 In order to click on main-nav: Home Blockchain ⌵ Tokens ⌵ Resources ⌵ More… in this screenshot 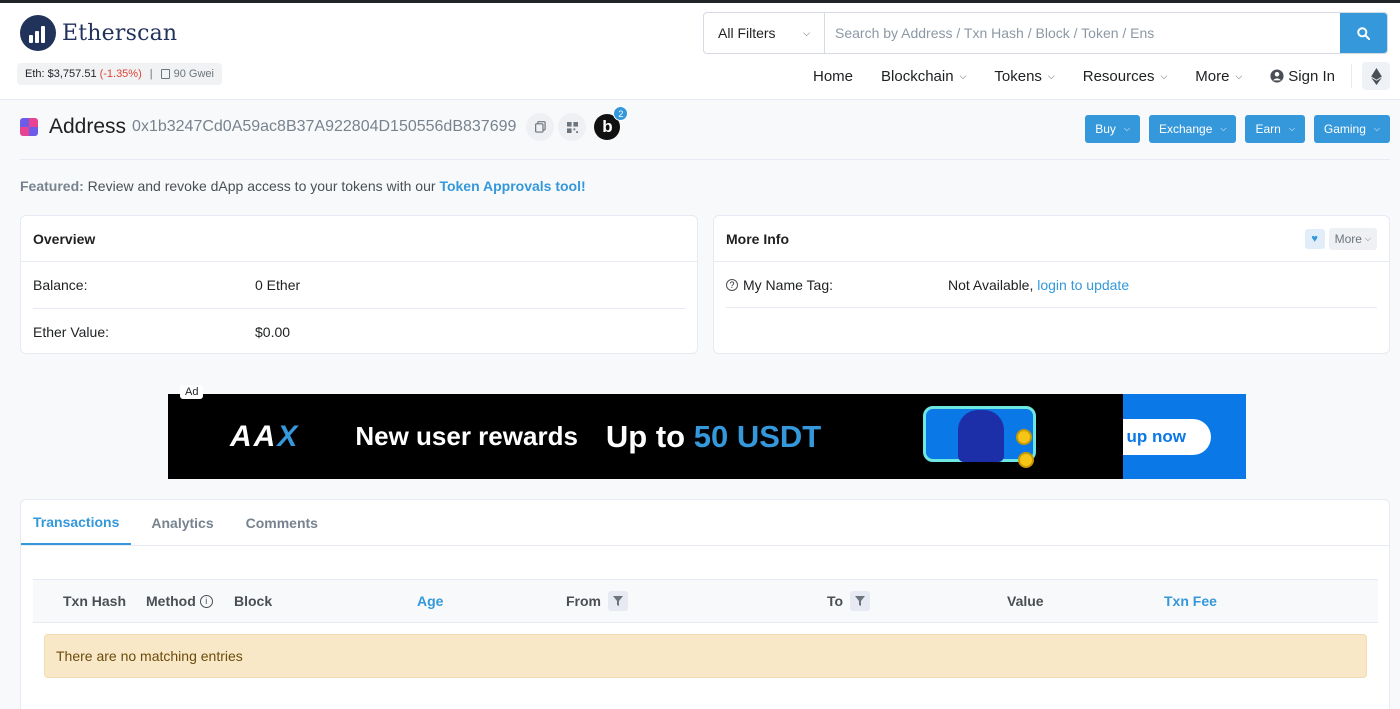, I will do `click(1106, 76)`.